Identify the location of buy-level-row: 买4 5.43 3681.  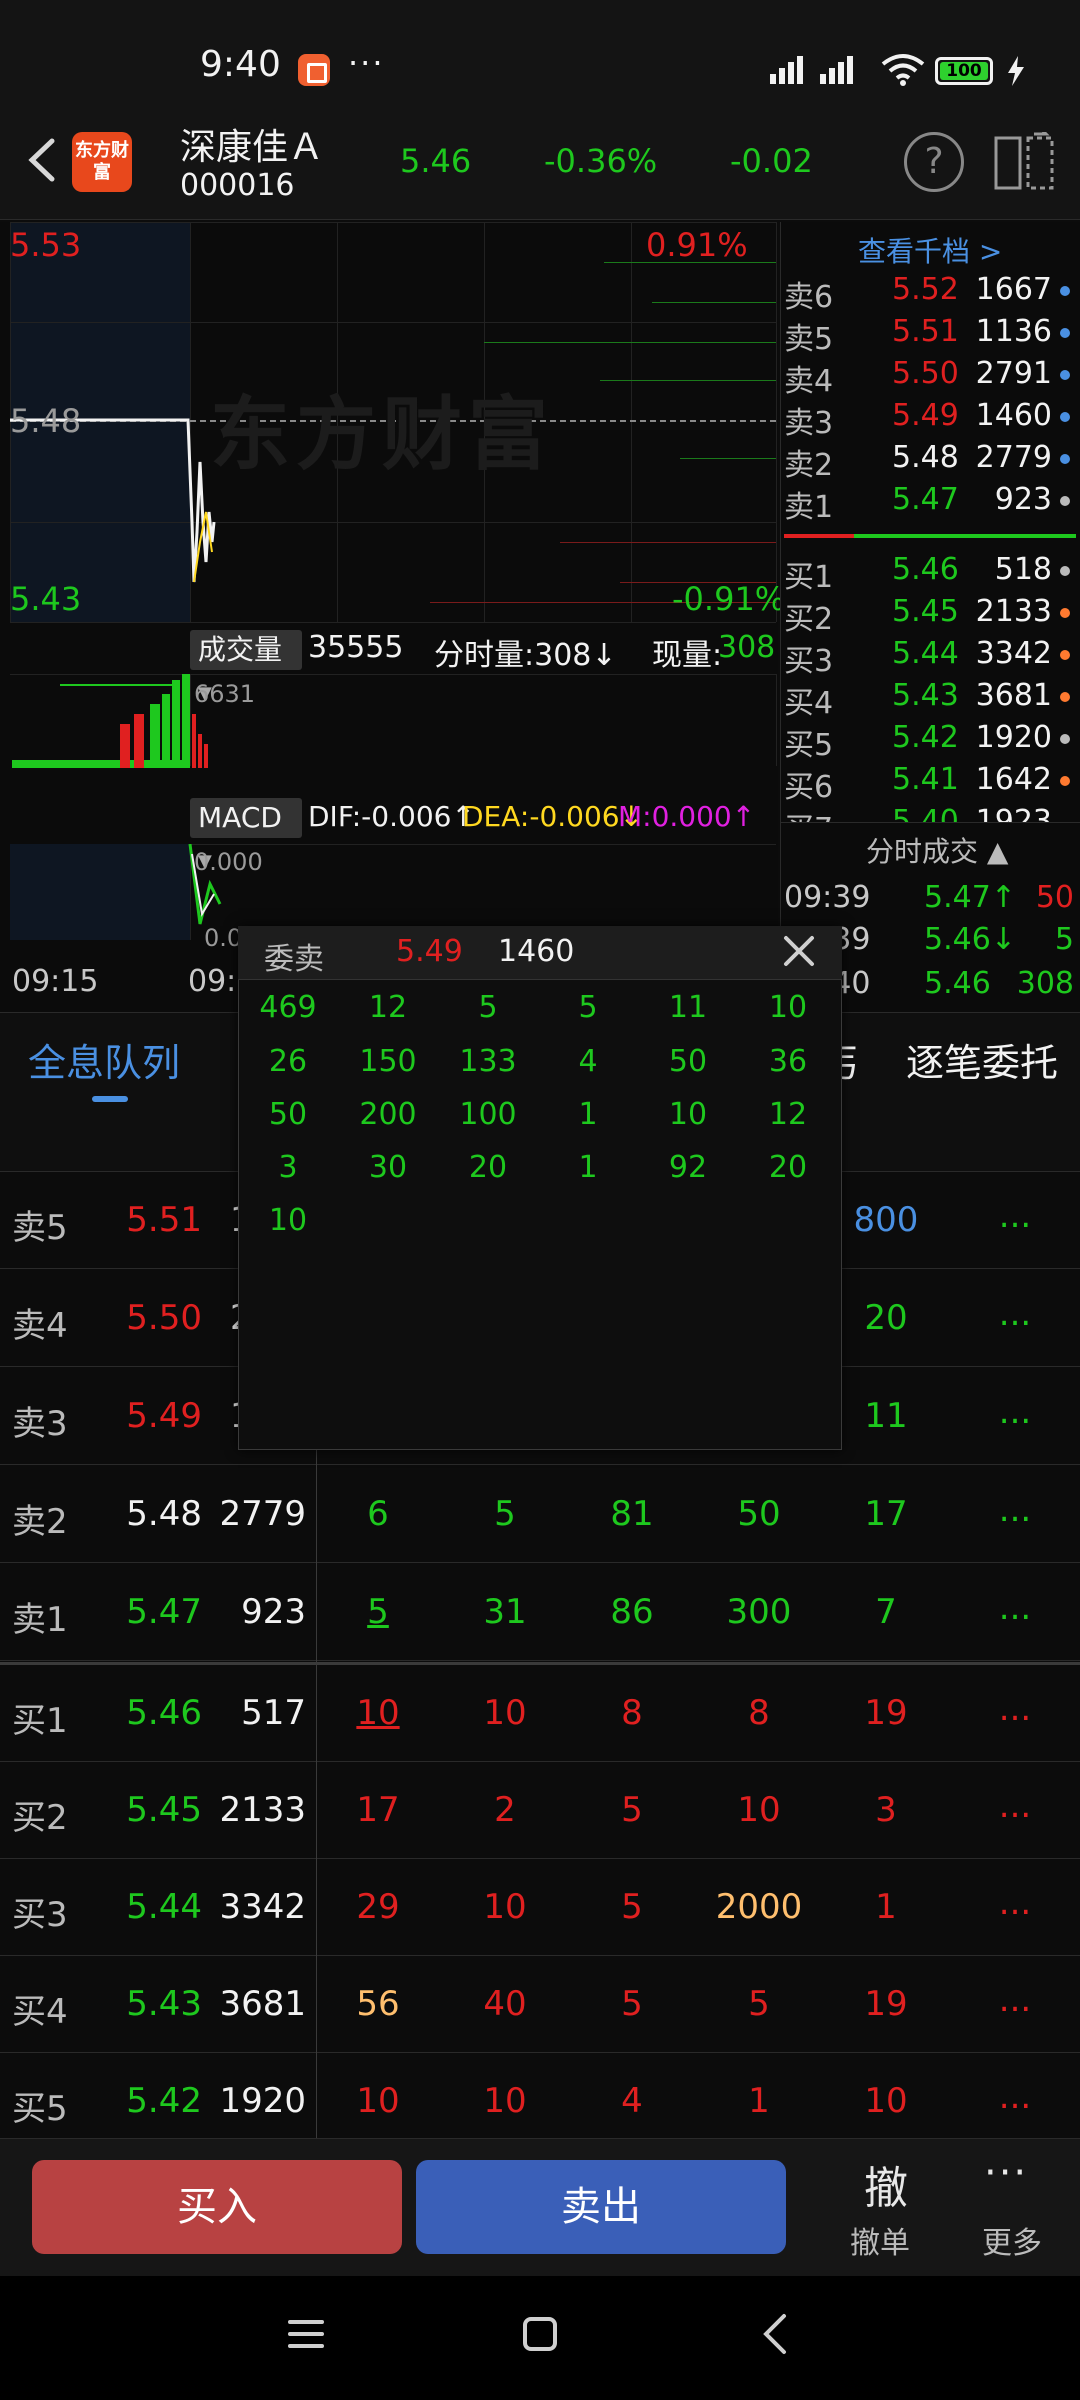
(932, 699).